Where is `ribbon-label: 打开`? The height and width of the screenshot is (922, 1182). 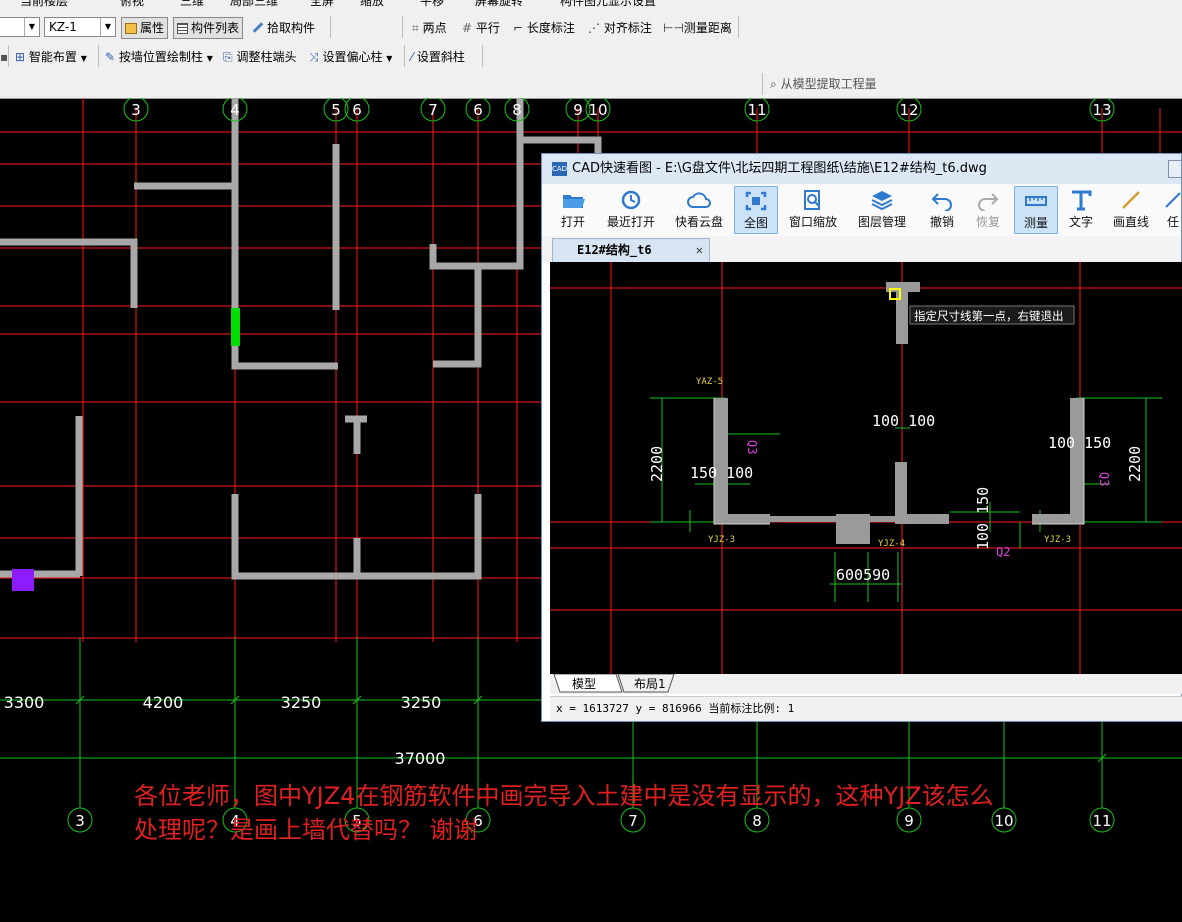 ribbon-label: 打开 is located at coordinates (572, 222).